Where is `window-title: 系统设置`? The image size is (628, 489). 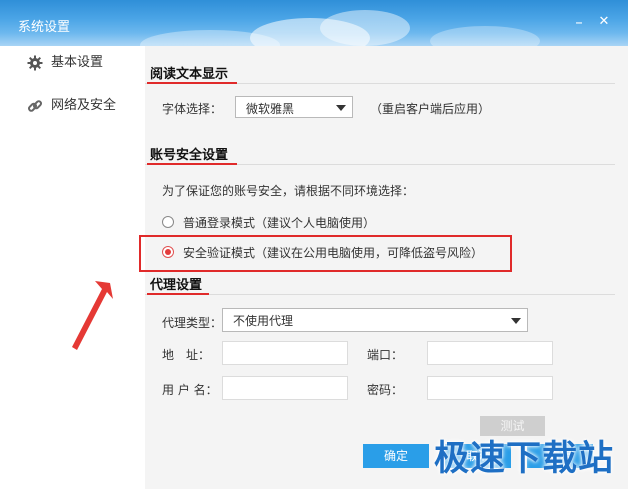
window-title: 系统设置 is located at coordinates (44, 27).